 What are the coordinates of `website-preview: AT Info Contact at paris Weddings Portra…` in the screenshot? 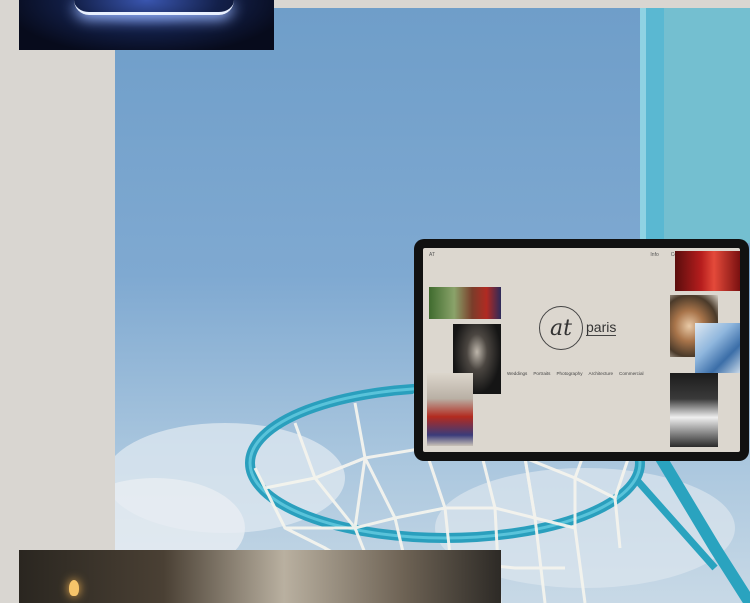 It's located at (581, 350).